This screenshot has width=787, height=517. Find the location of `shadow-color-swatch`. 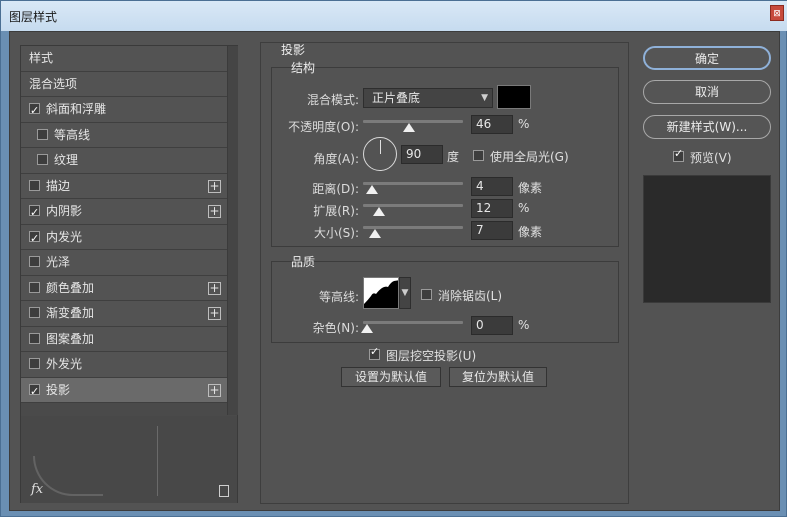

shadow-color-swatch is located at coordinates (514, 97).